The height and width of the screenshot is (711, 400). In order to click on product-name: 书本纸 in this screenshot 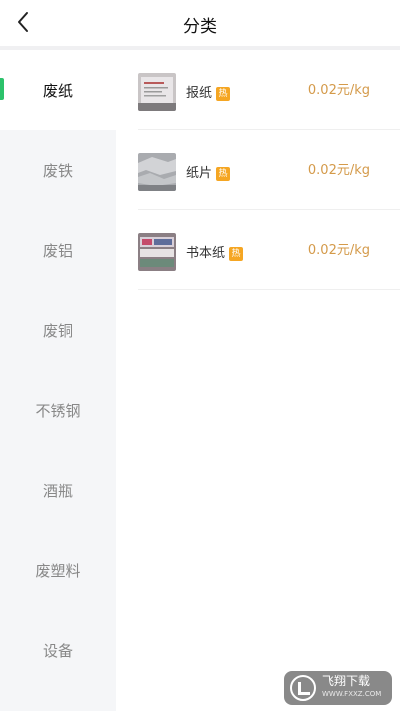, I will do `click(206, 253)`.